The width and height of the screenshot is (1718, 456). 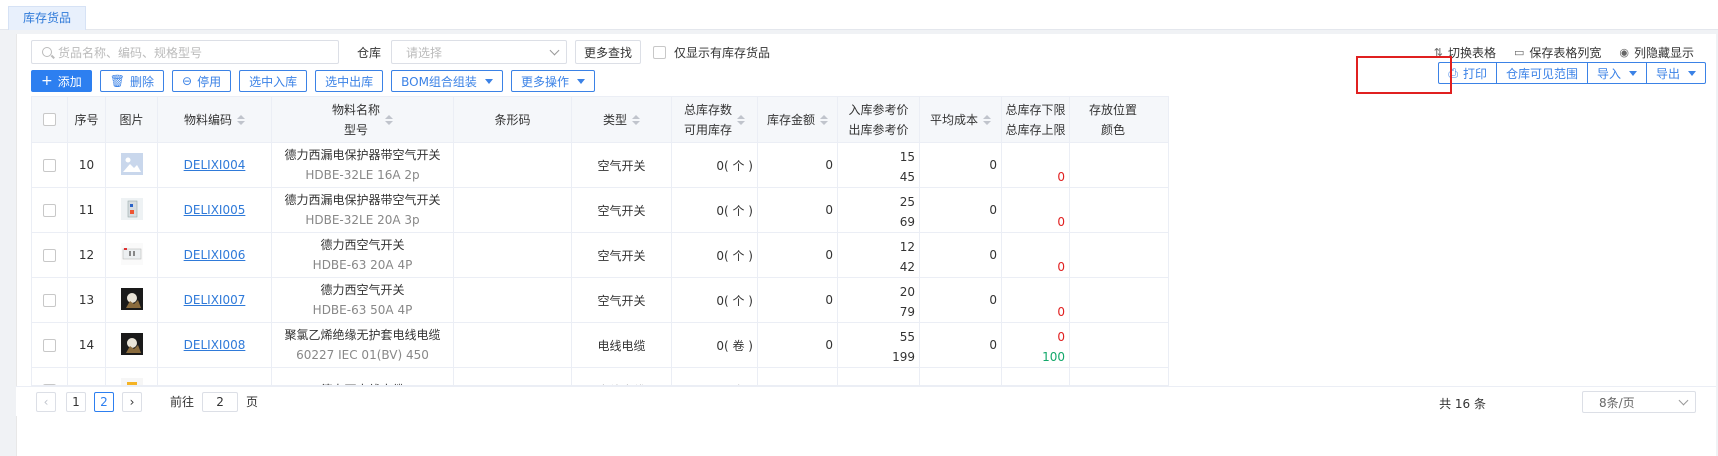 What do you see at coordinates (961, 210) in the screenshot?
I see `cell-avg-cost: 0` at bounding box center [961, 210].